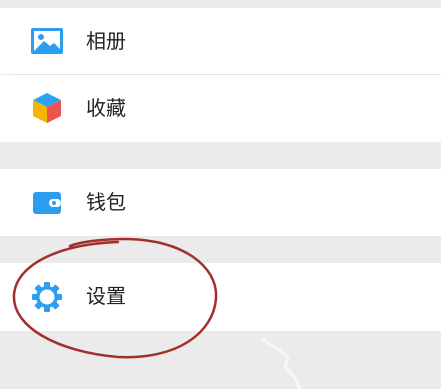  I want to click on wallet-icon, so click(47, 203).